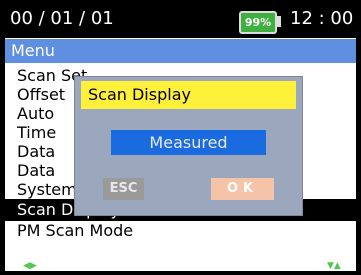 The width and height of the screenshot is (361, 275). What do you see at coordinates (279, 21) in the screenshot?
I see `battery-tip` at bounding box center [279, 21].